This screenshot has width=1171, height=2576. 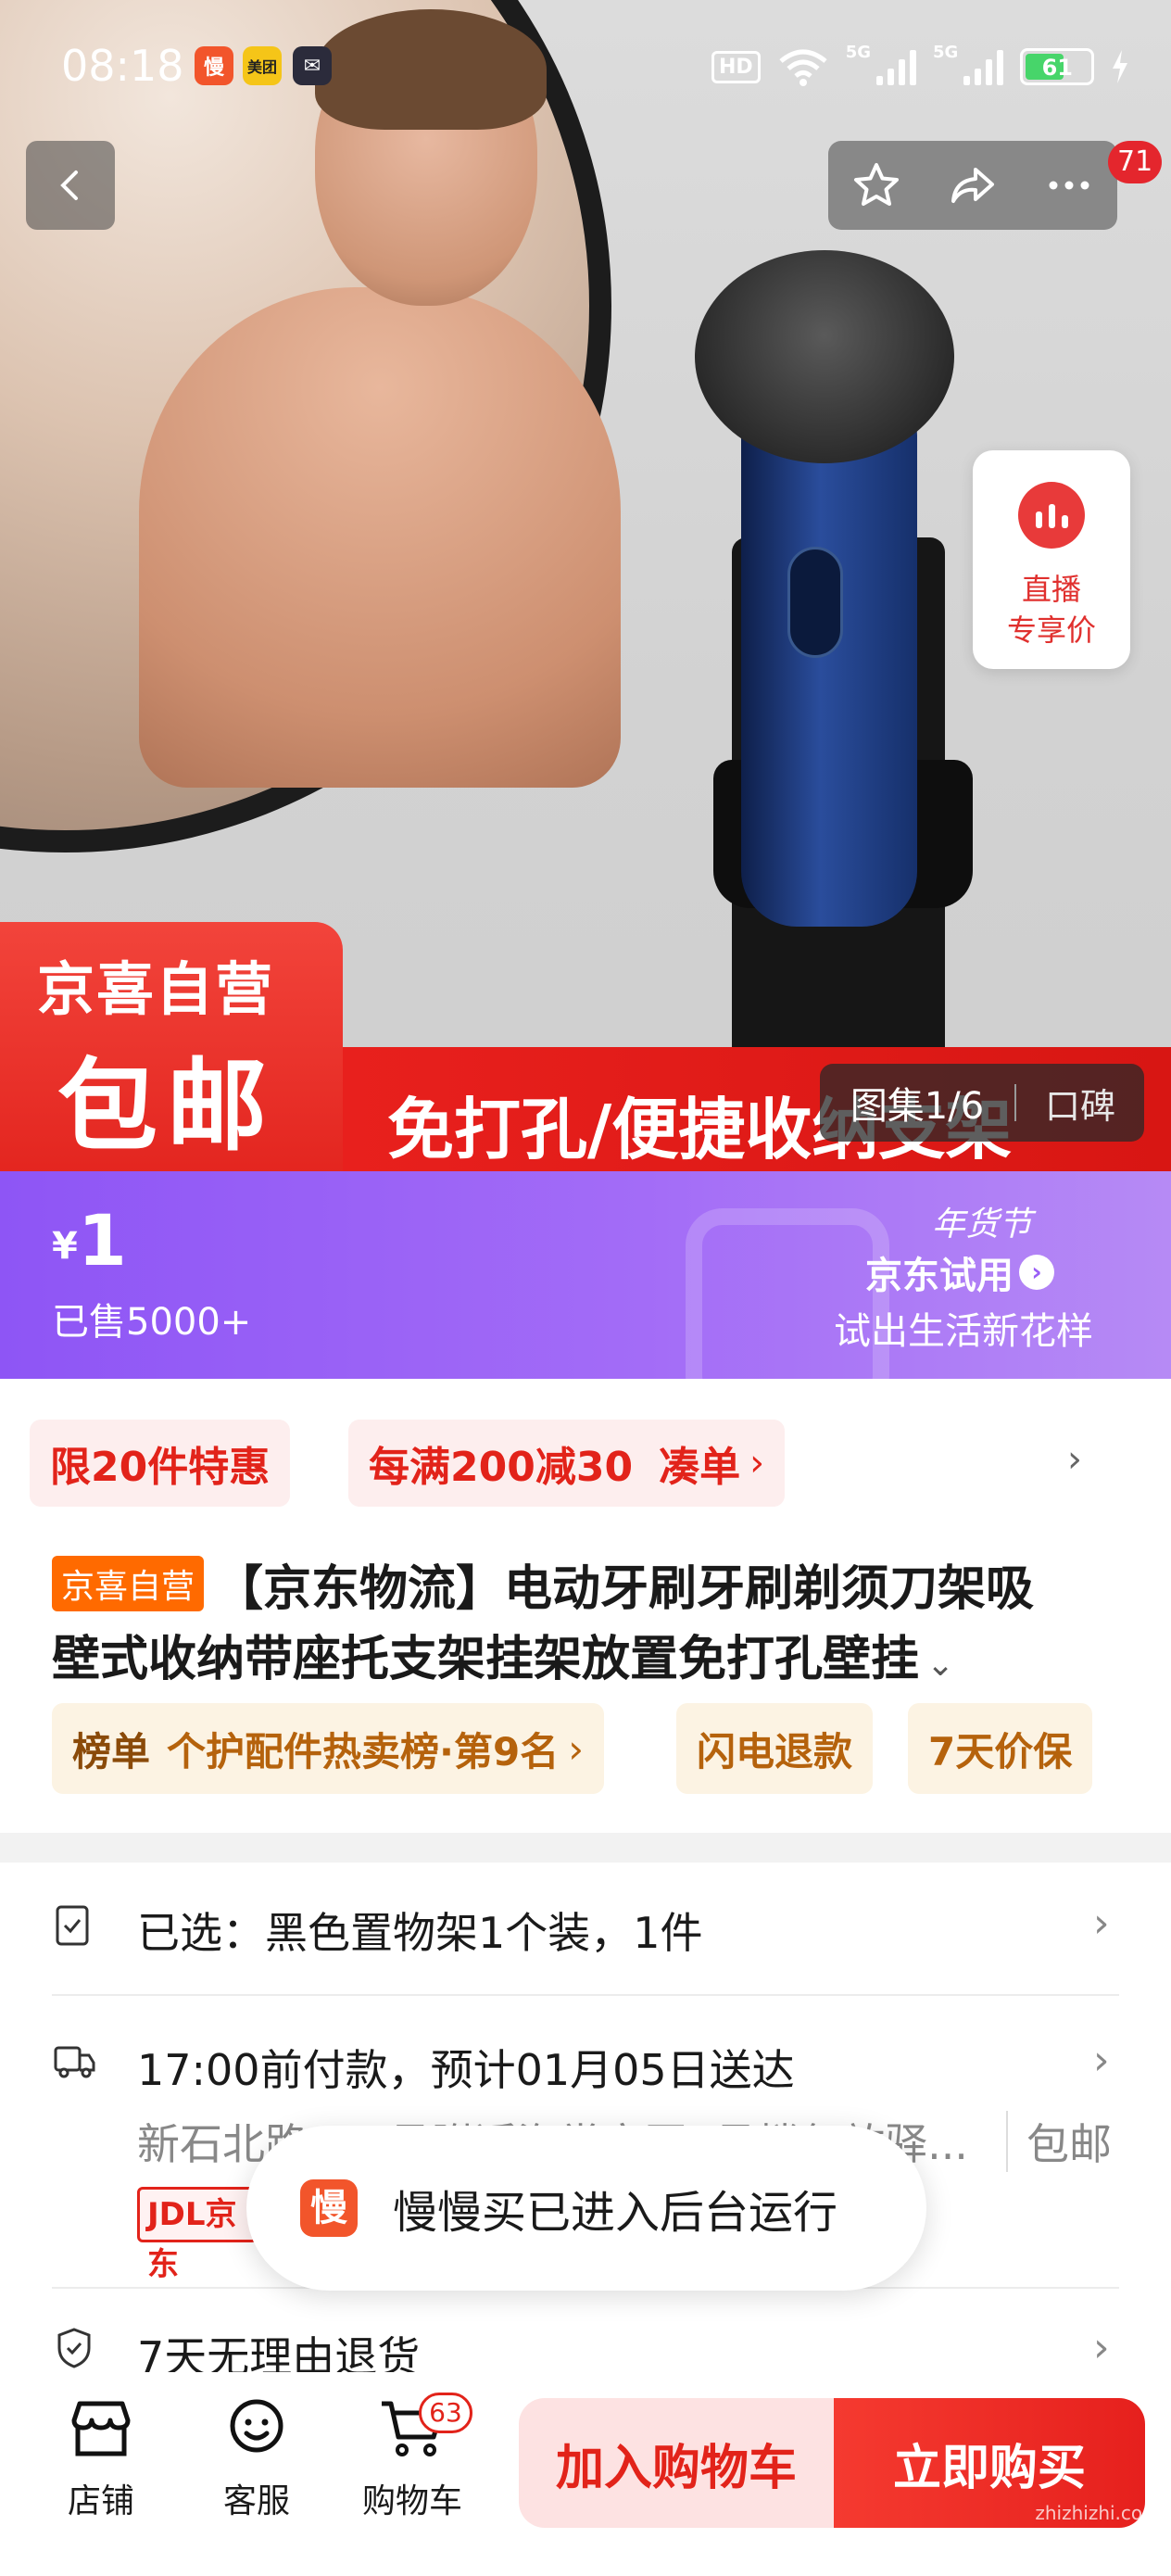 What do you see at coordinates (815, 602) in the screenshot?
I see `shaver-power-button` at bounding box center [815, 602].